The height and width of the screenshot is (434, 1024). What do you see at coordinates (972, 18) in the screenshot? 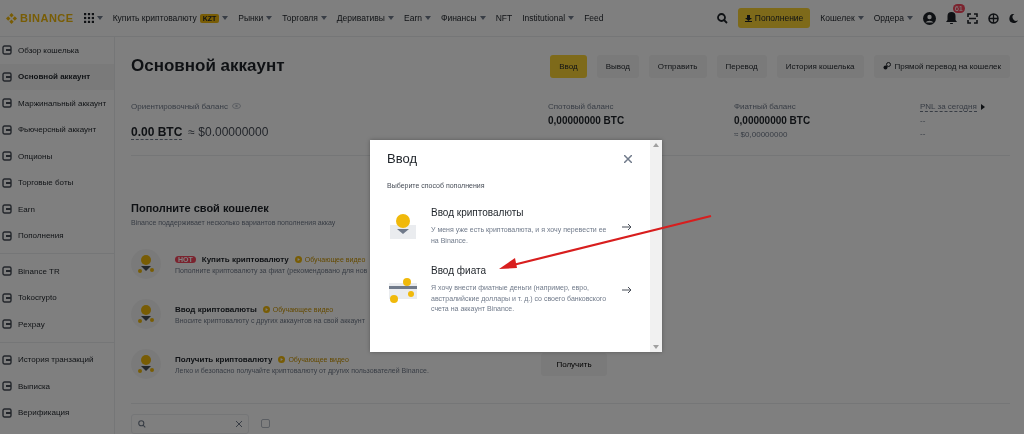
I see `scan-icon` at bounding box center [972, 18].